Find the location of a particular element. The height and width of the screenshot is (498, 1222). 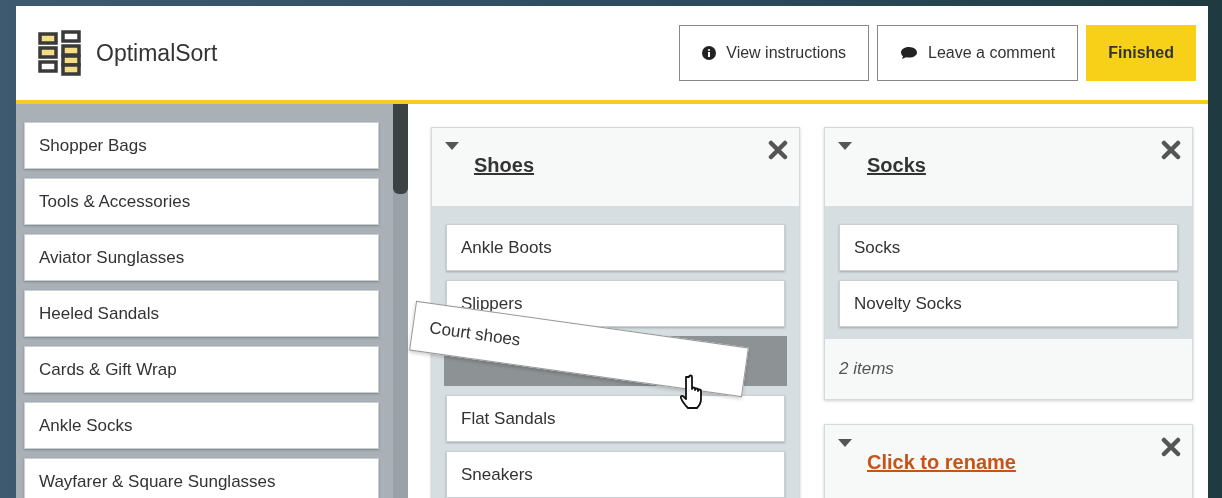

app-name: OptimalSort is located at coordinates (157, 53).